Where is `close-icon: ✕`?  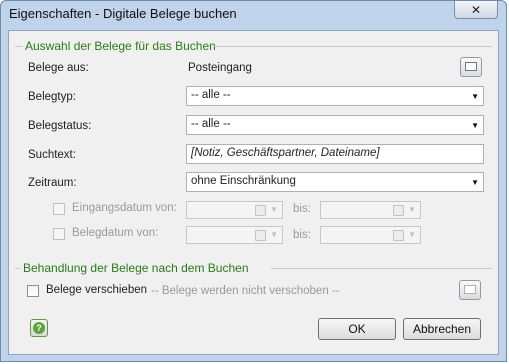
close-icon: ✕ is located at coordinates (476, 9).